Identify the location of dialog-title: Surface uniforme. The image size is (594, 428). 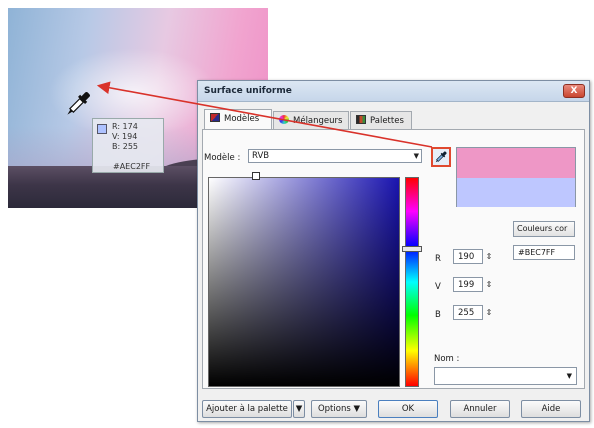
(248, 91).